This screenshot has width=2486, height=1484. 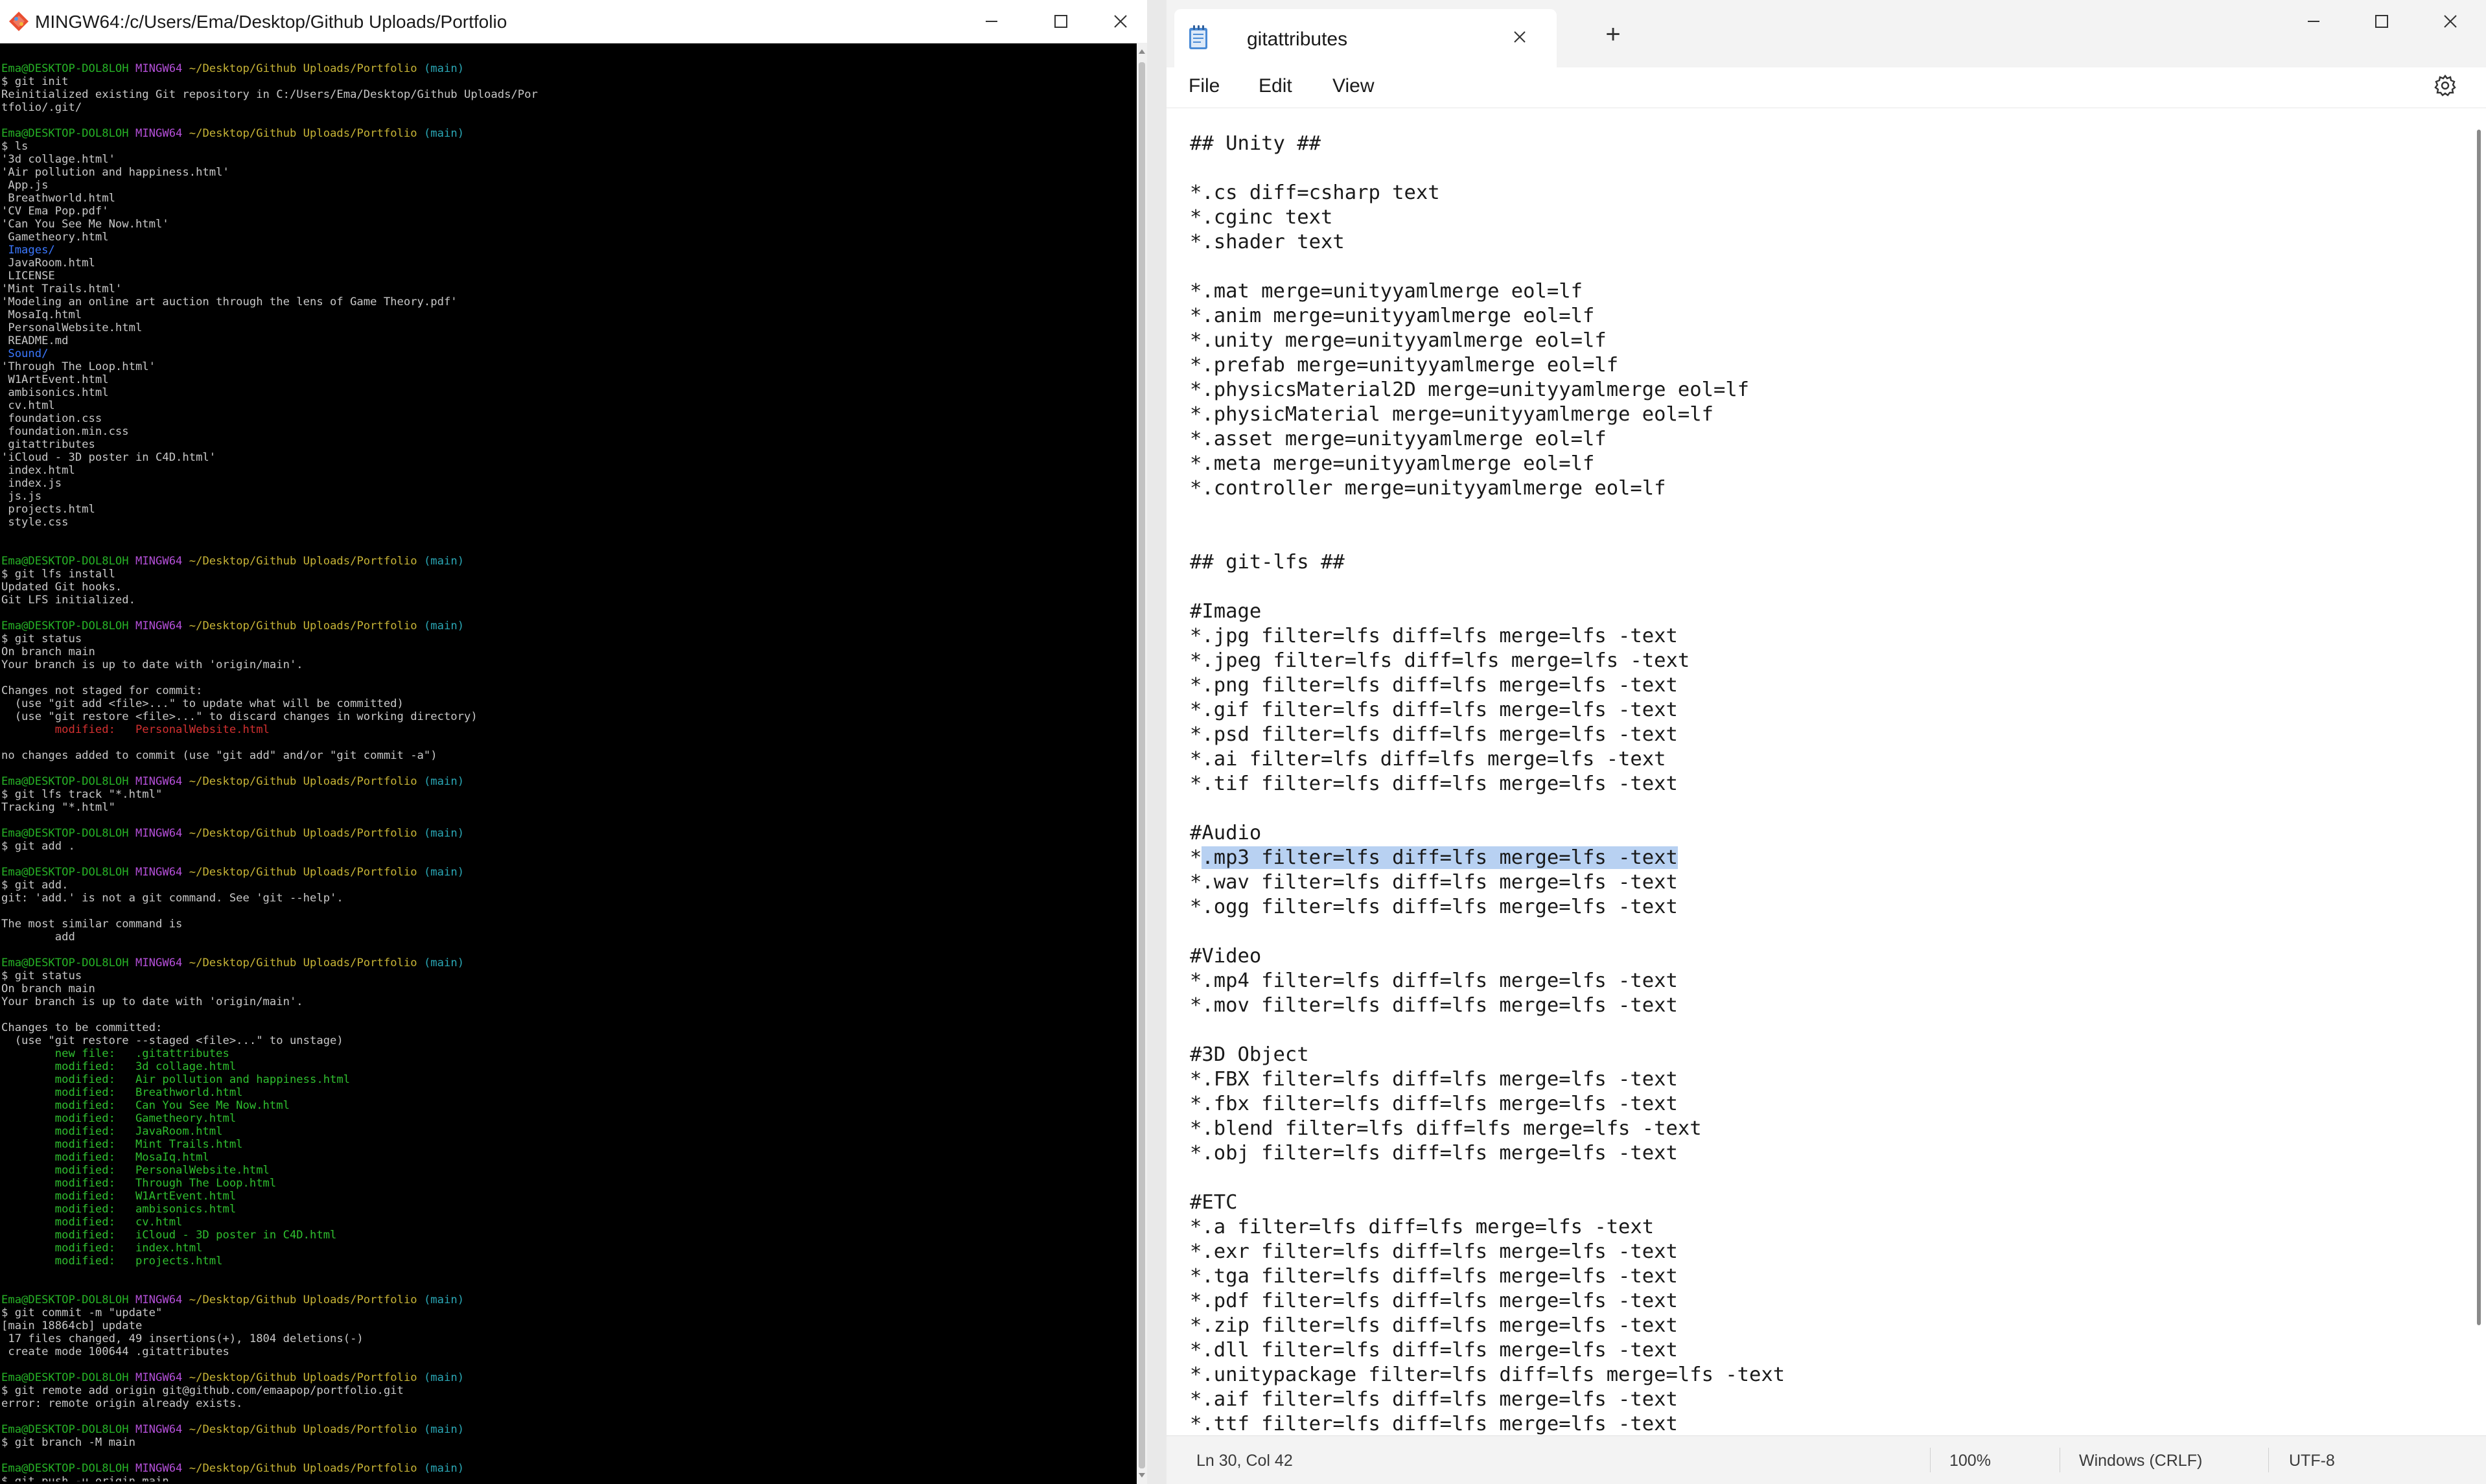 What do you see at coordinates (1398, 340) in the screenshot?
I see `editor-line: *.unity merge=unityyamlmerge eol=lf` at bounding box center [1398, 340].